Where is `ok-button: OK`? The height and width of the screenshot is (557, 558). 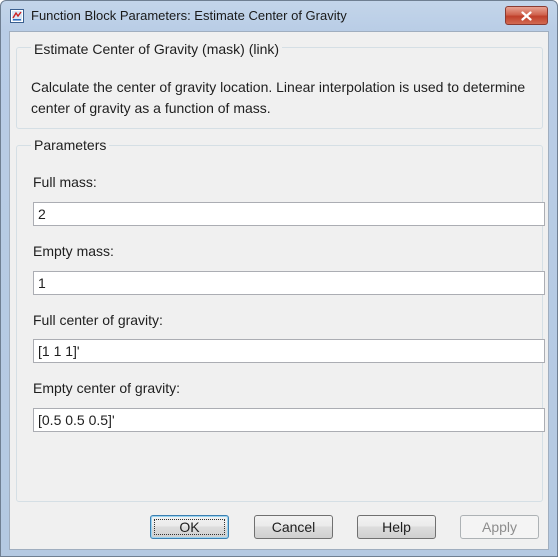
ok-button: OK is located at coordinates (189, 527).